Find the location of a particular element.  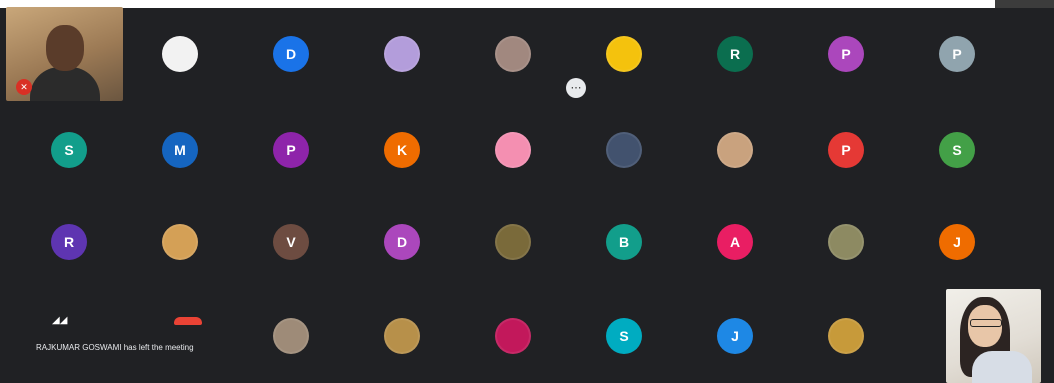

participant-initial-avatar: V is located at coordinates (291, 242).